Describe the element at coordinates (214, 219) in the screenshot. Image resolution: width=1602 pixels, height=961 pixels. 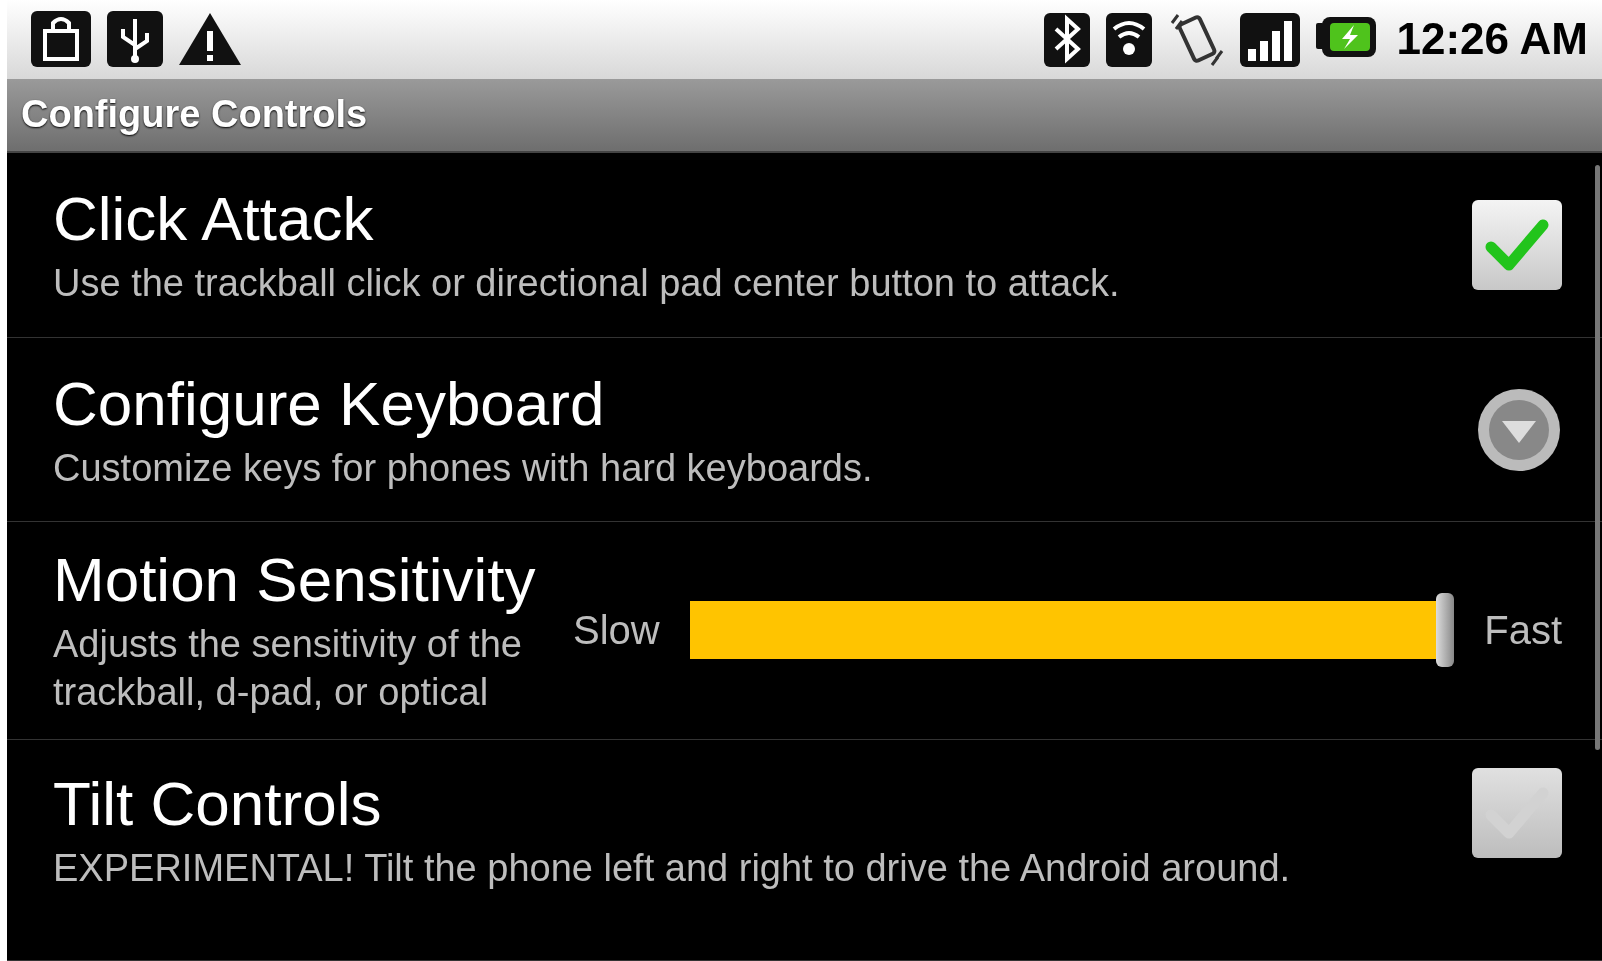
I see `preference-title: Click Attack` at that location.